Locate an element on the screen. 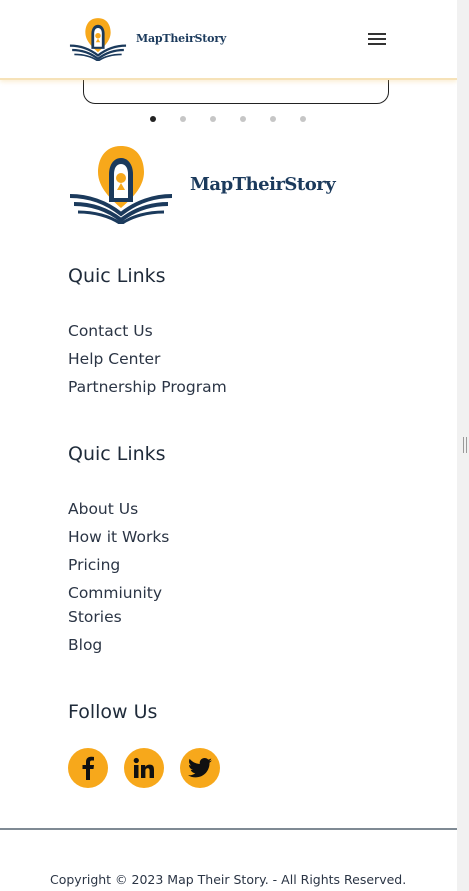 This screenshot has width=469, height=891. map-their-story-logo is located at coordinates (98, 39).